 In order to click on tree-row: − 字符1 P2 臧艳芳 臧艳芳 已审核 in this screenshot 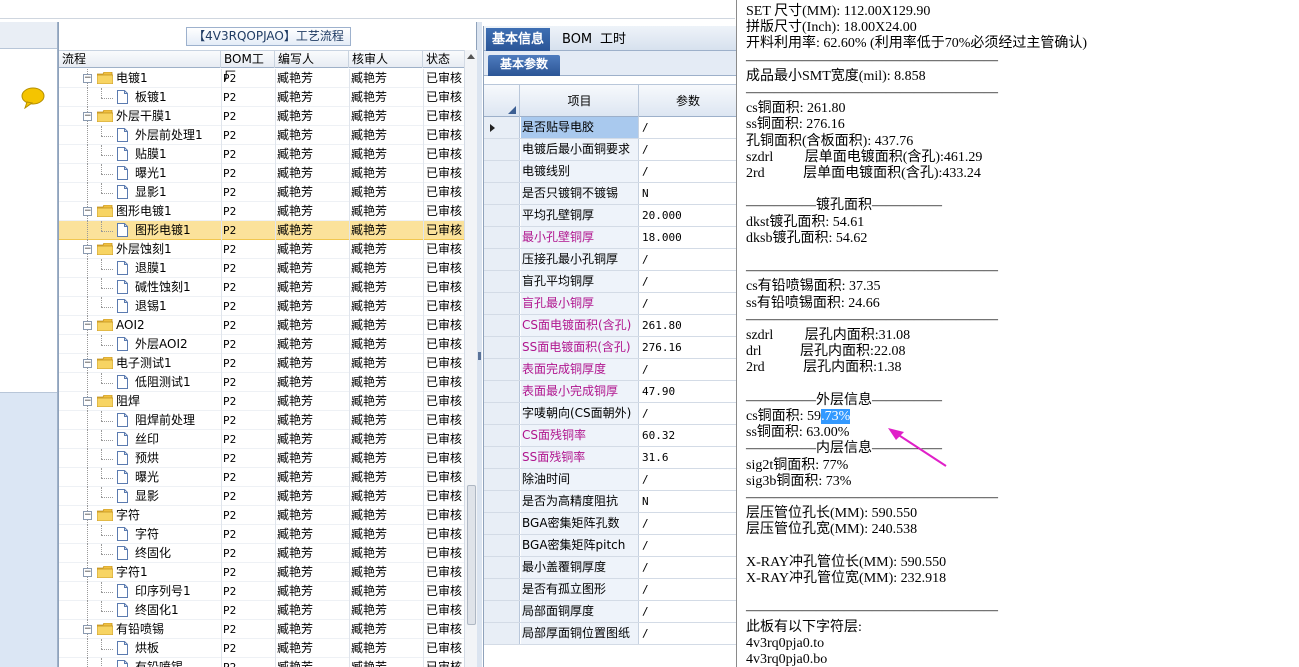, I will do `click(261, 572)`.